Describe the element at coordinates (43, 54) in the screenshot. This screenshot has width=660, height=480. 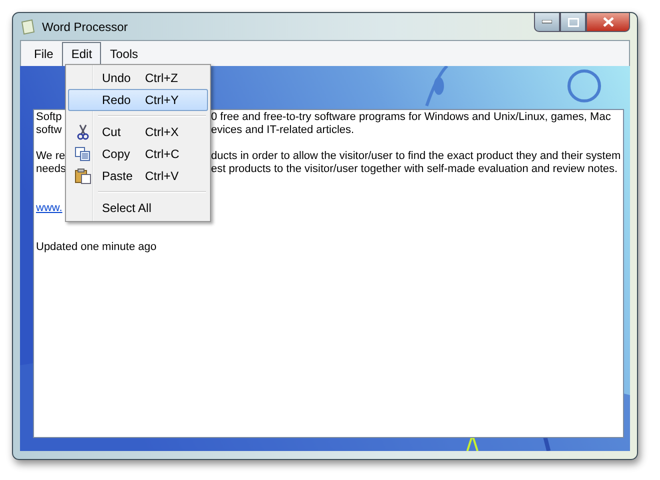
I see `menu: File` at that location.